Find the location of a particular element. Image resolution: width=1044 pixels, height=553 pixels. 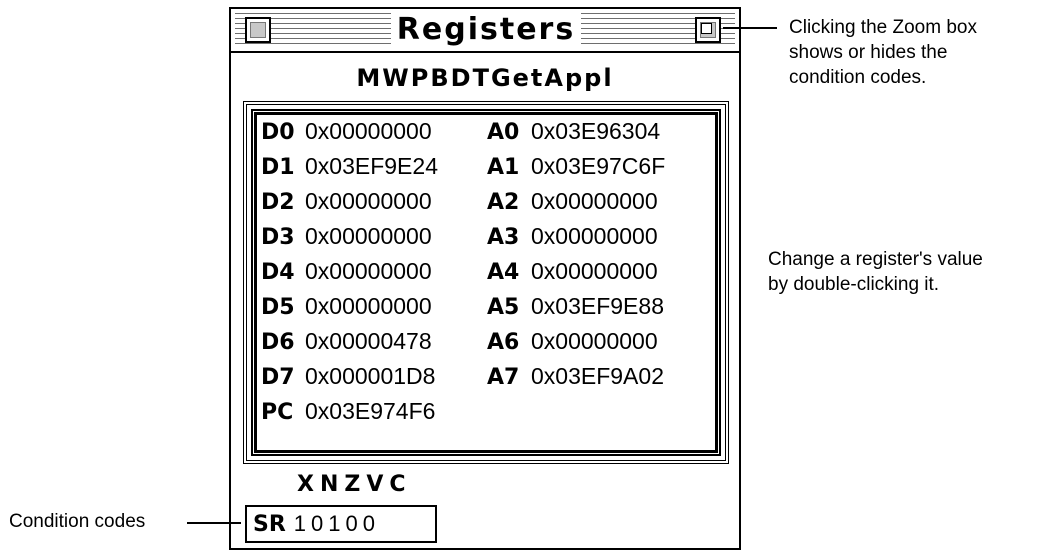

register-a1: A1 0x03E97C6F is located at coordinates (576, 167).